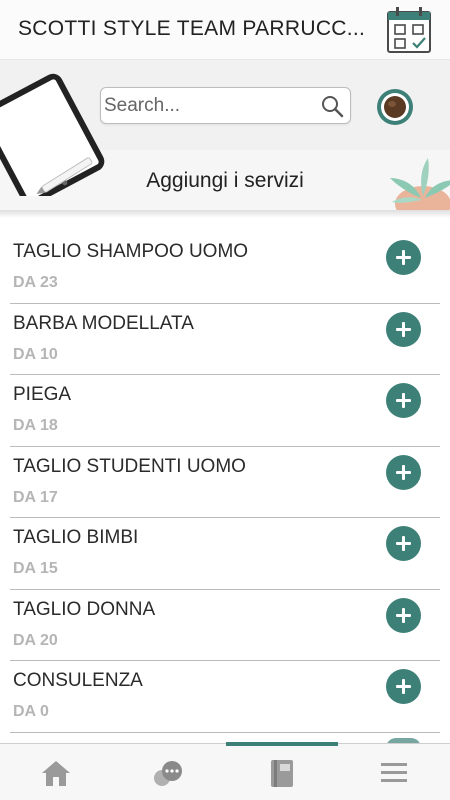  Describe the element at coordinates (225, 411) in the screenshot. I see `list-item: PIEGA DA 18` at that location.